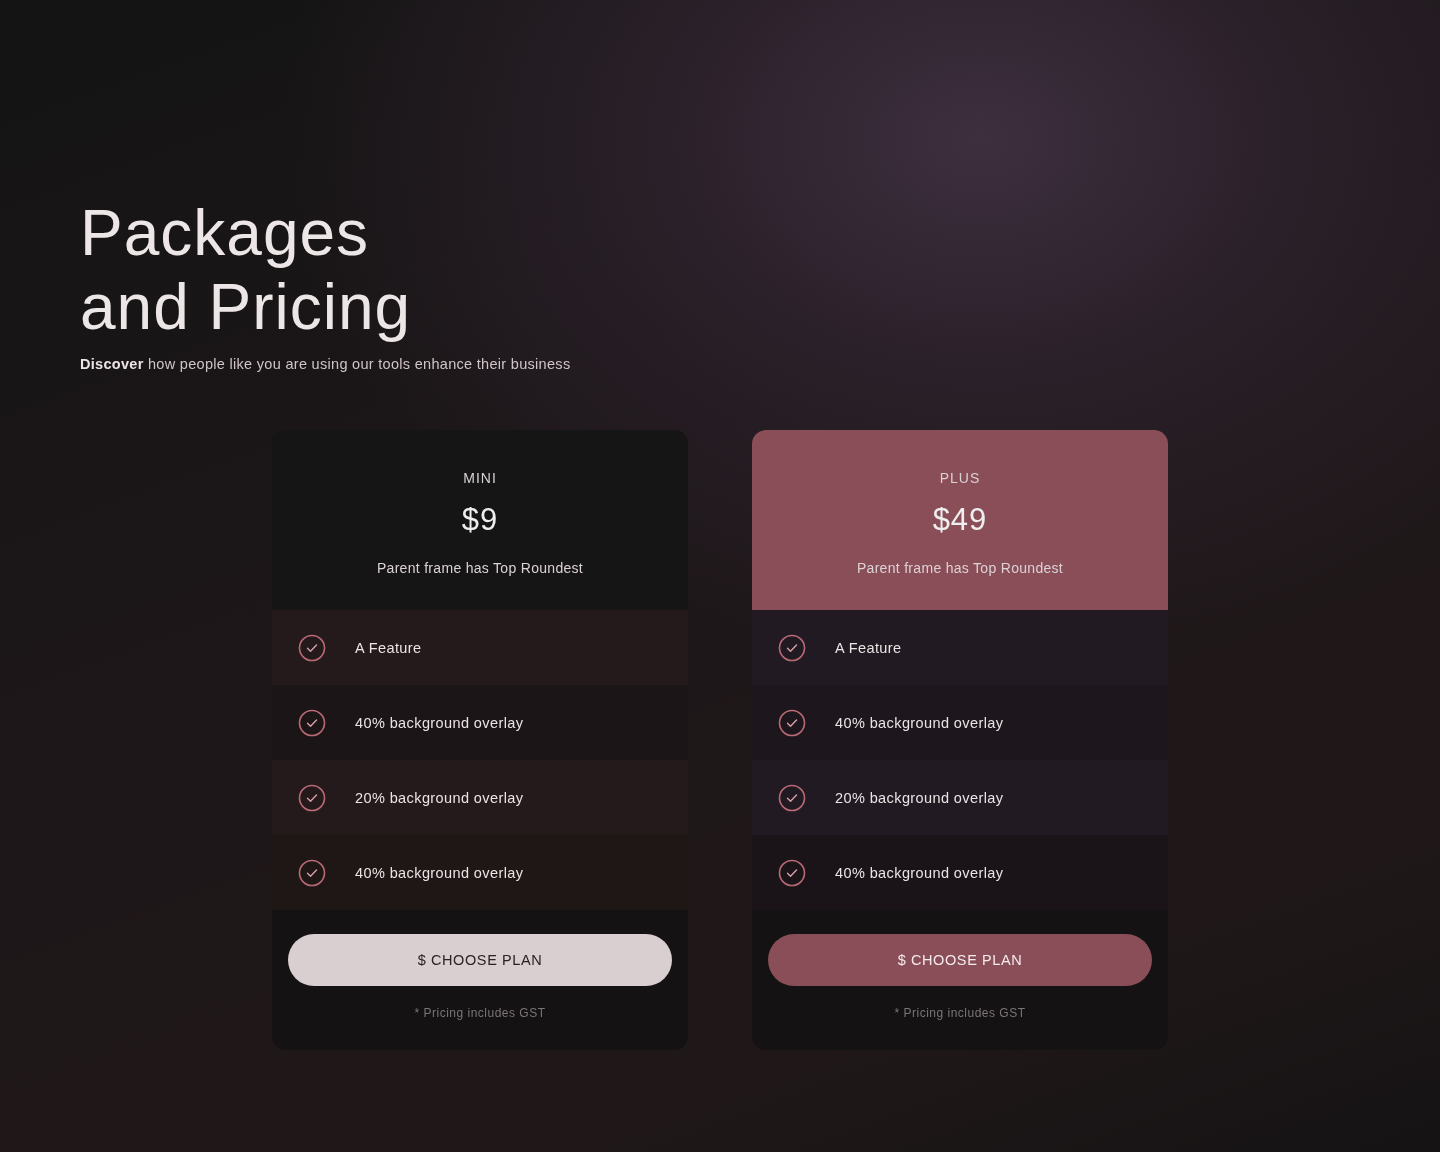 The height and width of the screenshot is (1152, 1440). I want to click on page-title: Packages and Pricing, so click(246, 270).